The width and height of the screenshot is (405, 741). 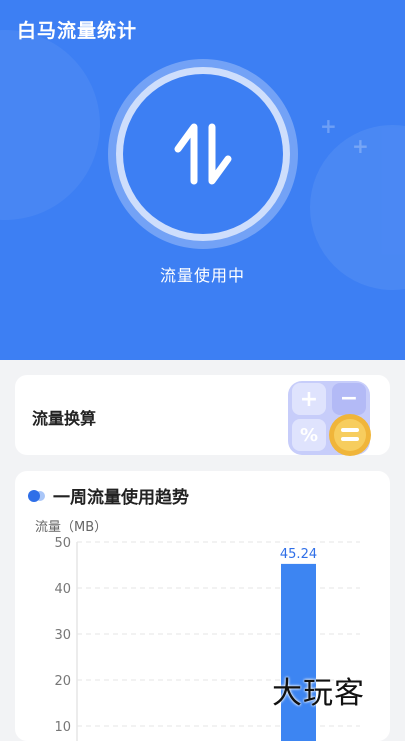 What do you see at coordinates (62, 727) in the screenshot?
I see `y-tick-label: 10` at bounding box center [62, 727].